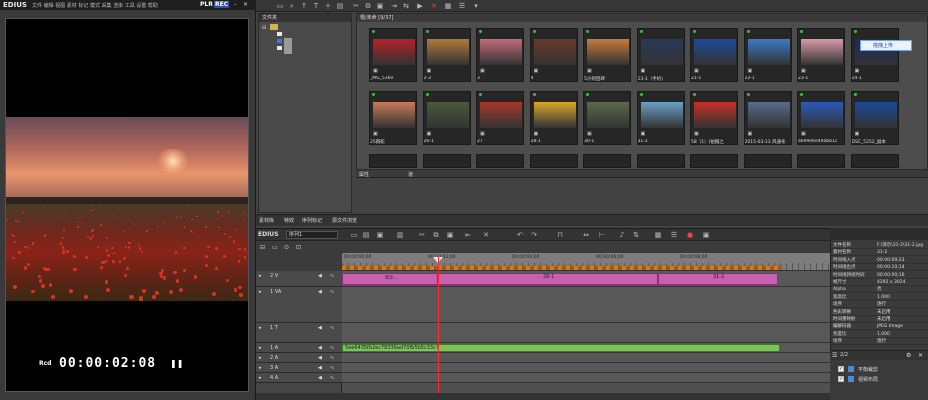  I want to click on sync-lock-icon: ⊡, so click(298, 247).